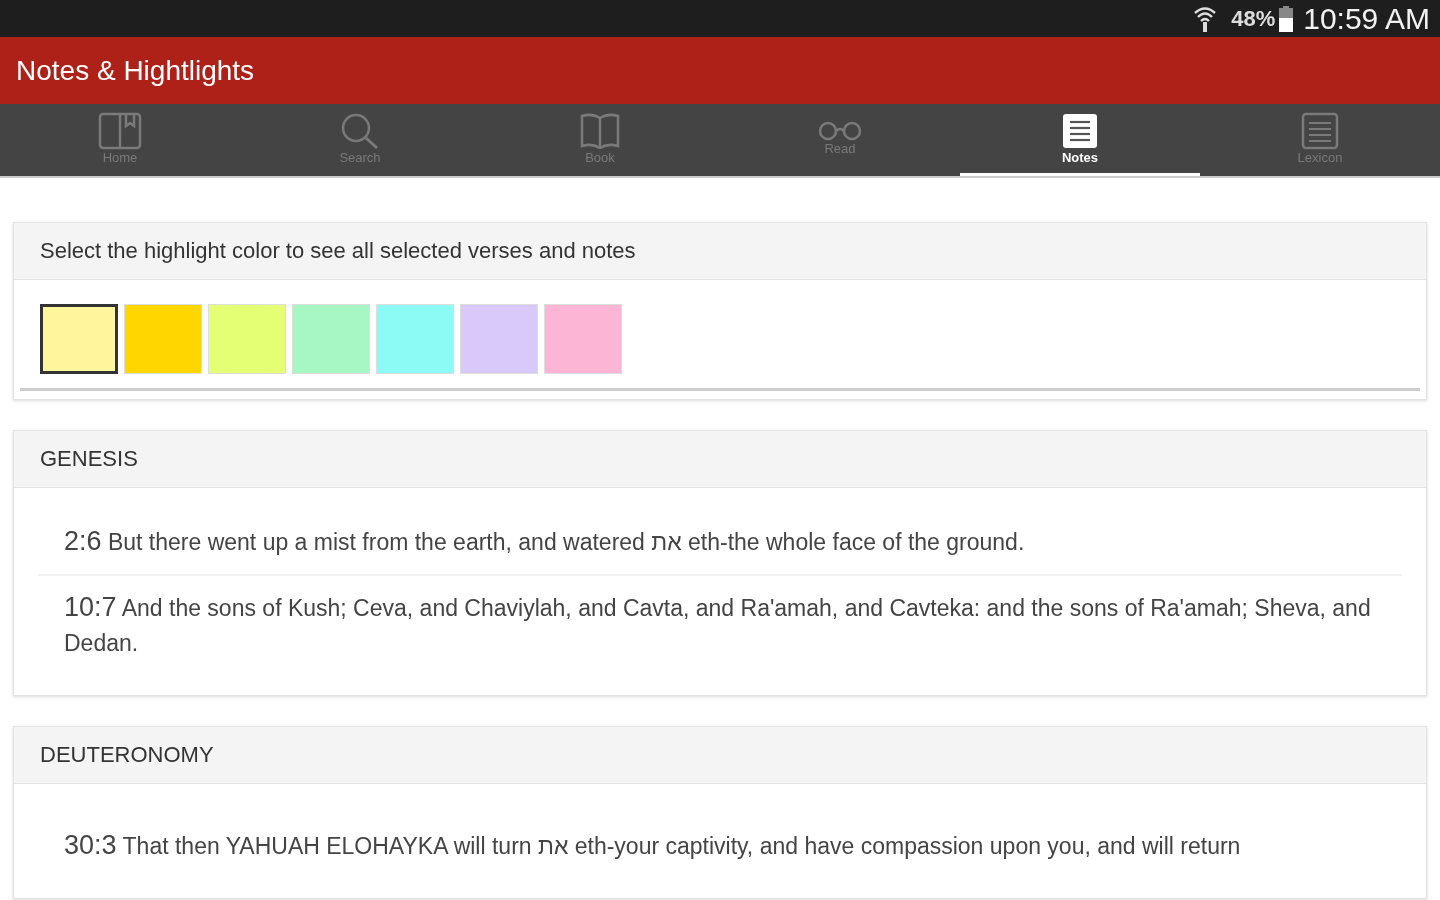 Image resolution: width=1440 pixels, height=900 pixels. Describe the element at coordinates (1286, 18) in the screenshot. I see `battery-icon` at that location.